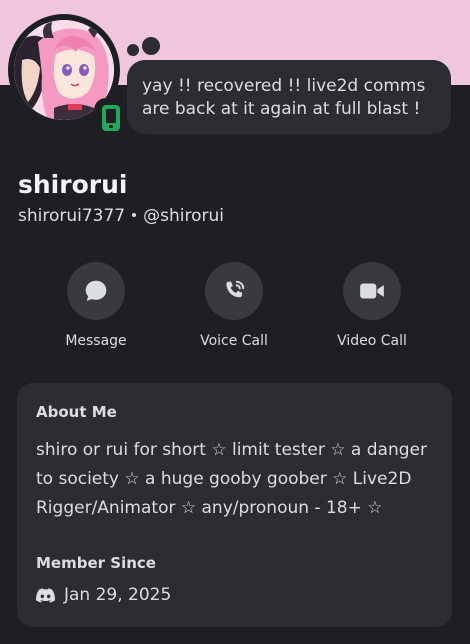 This screenshot has height=644, width=470. What do you see at coordinates (118, 595) in the screenshot?
I see `member-since-date: Jan 29, 2025` at bounding box center [118, 595].